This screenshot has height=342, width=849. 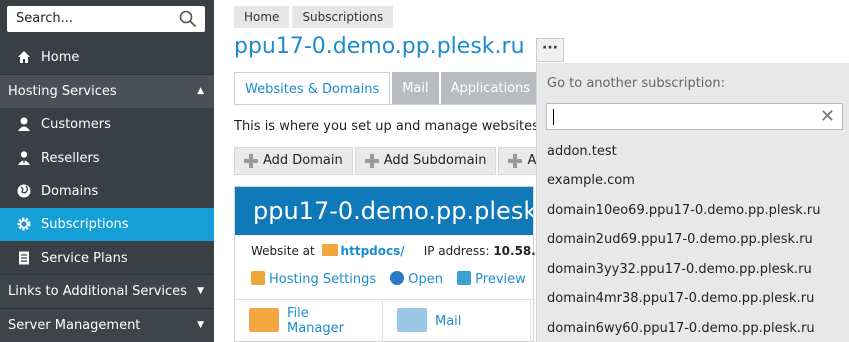 I want to click on gear-icon, so click(x=24, y=224).